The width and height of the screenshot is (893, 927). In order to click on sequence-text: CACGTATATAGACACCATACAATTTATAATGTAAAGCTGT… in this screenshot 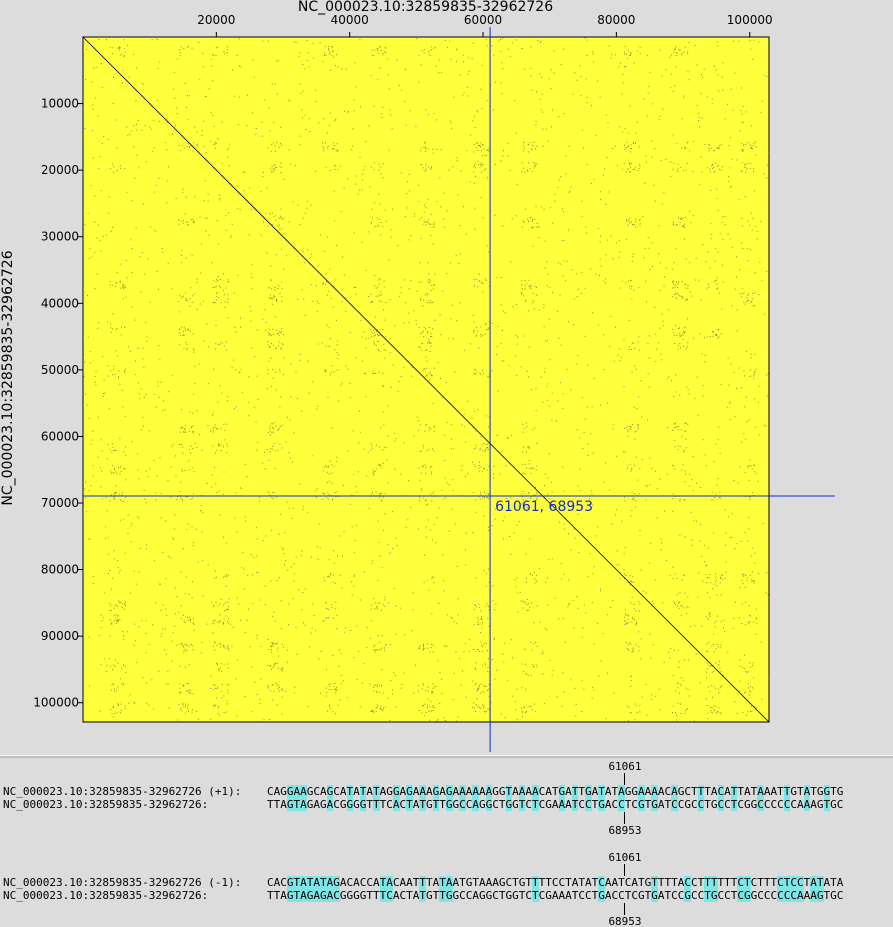, I will do `click(555, 882)`.